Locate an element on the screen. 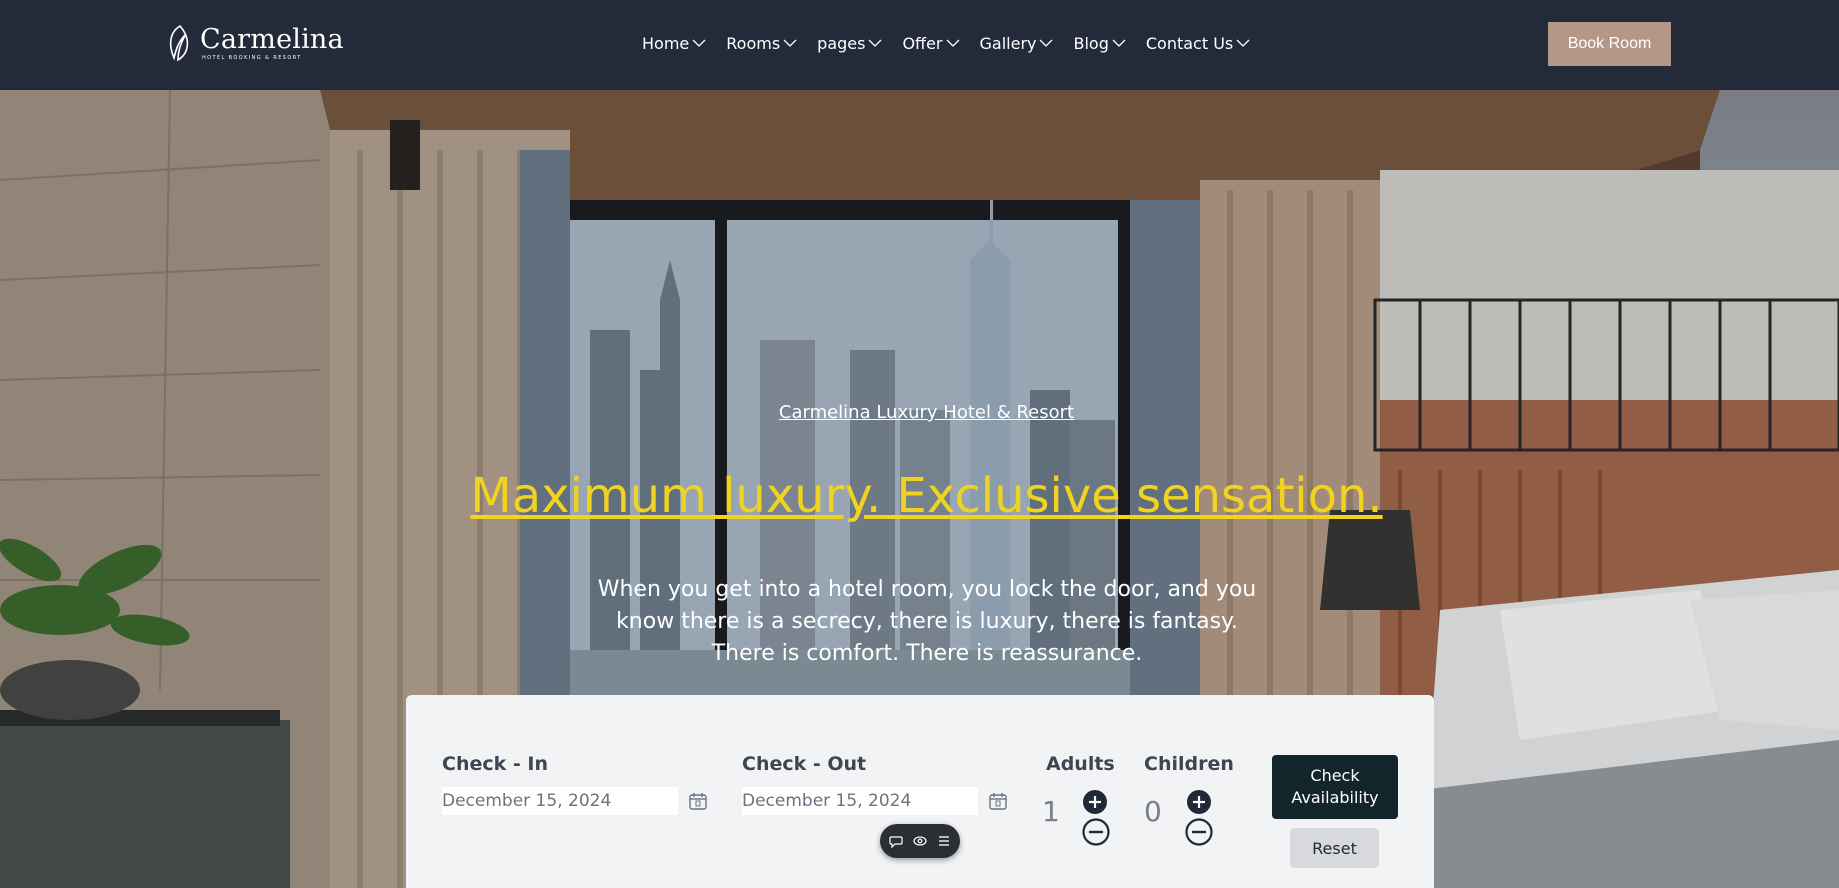  eye-icon is located at coordinates (920, 841).